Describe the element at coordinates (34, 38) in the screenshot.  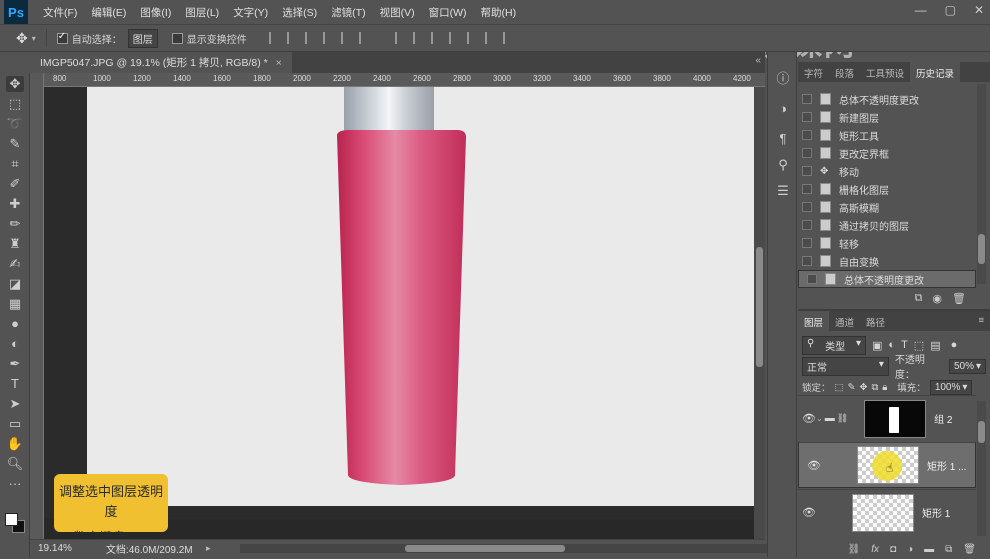
I see `tool-preset-dropdown-icon: ▾` at that location.